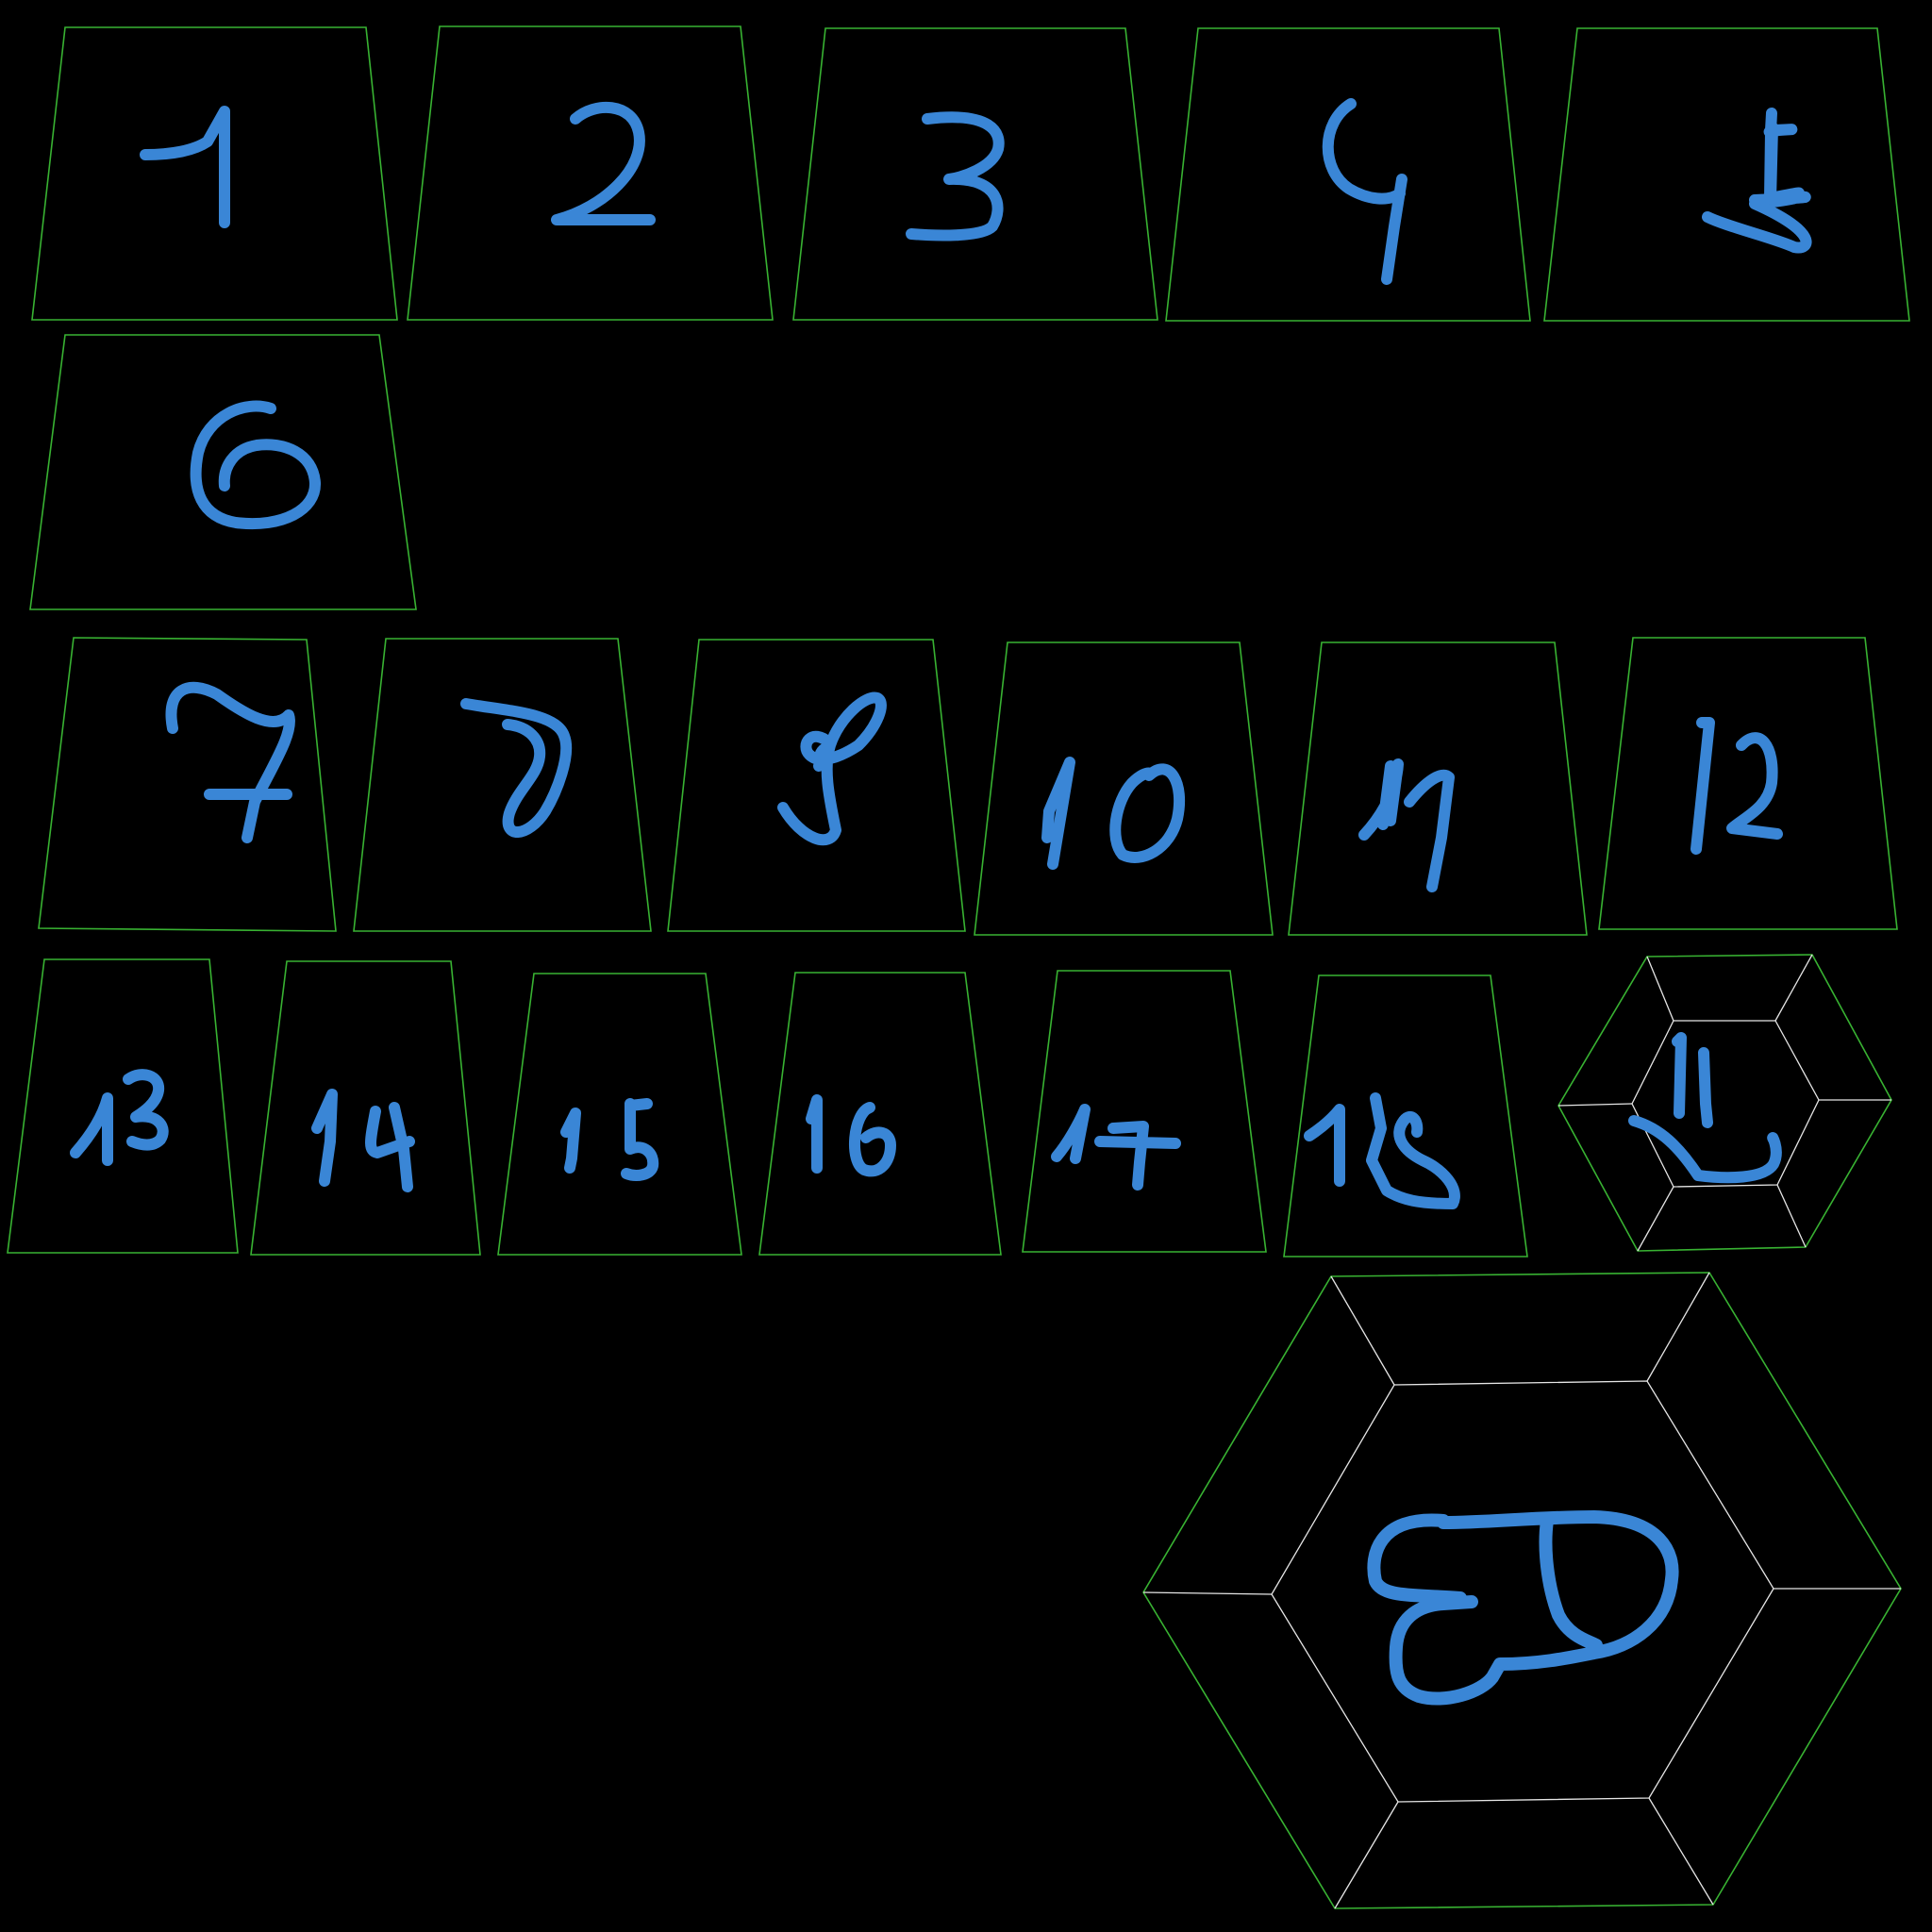 The height and width of the screenshot is (1932, 1932). What do you see at coordinates (1129, 1130) in the screenshot?
I see `panel-label-17: 17` at bounding box center [1129, 1130].